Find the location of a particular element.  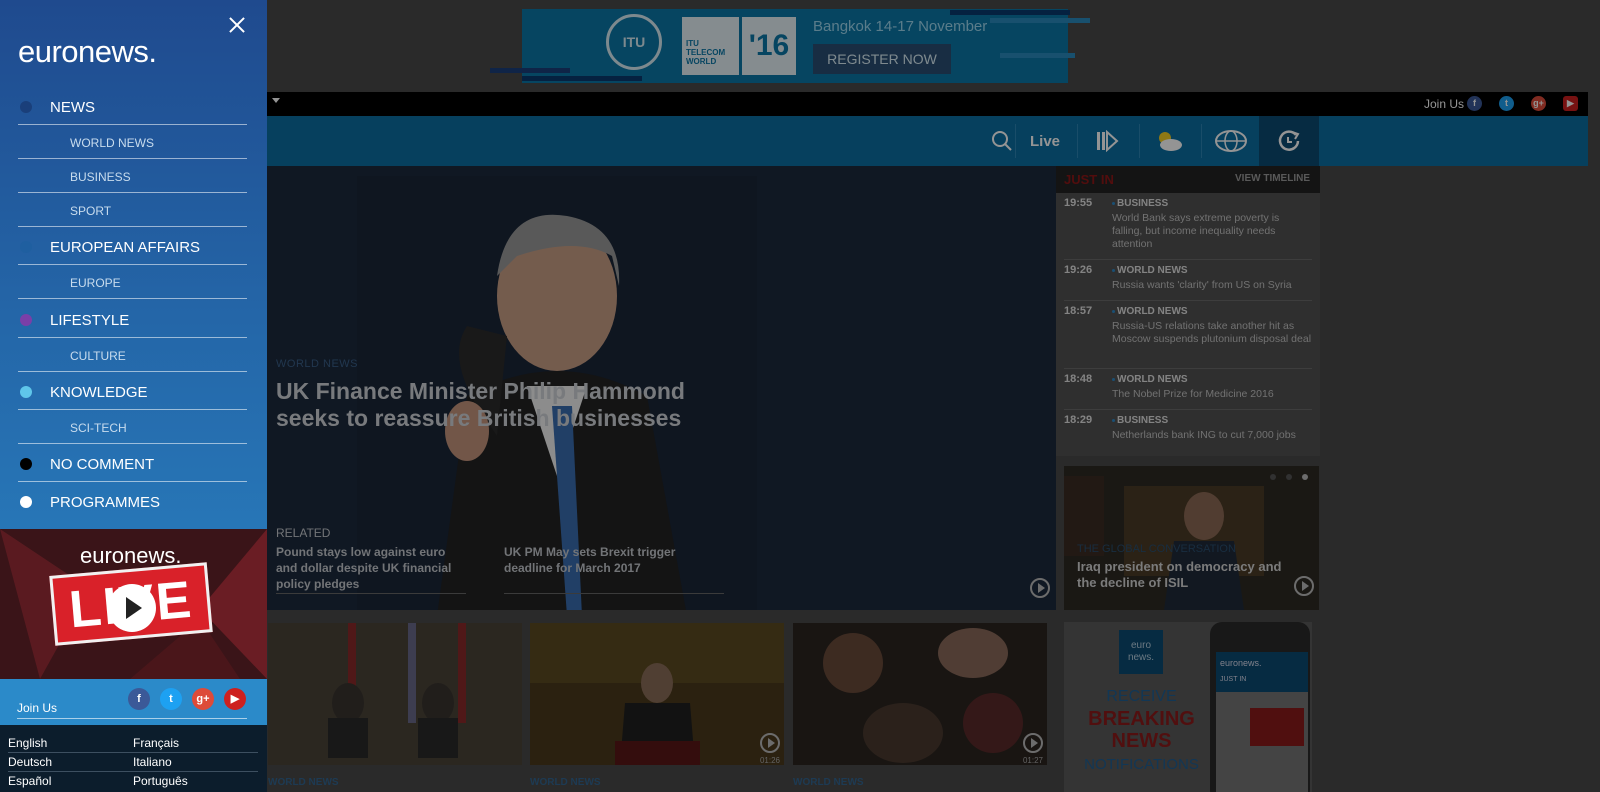

timeline-icon is located at coordinates (1289, 141).